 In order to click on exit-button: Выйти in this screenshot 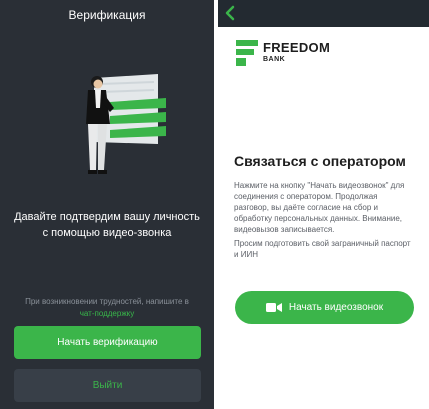, I will do `click(107, 385)`.